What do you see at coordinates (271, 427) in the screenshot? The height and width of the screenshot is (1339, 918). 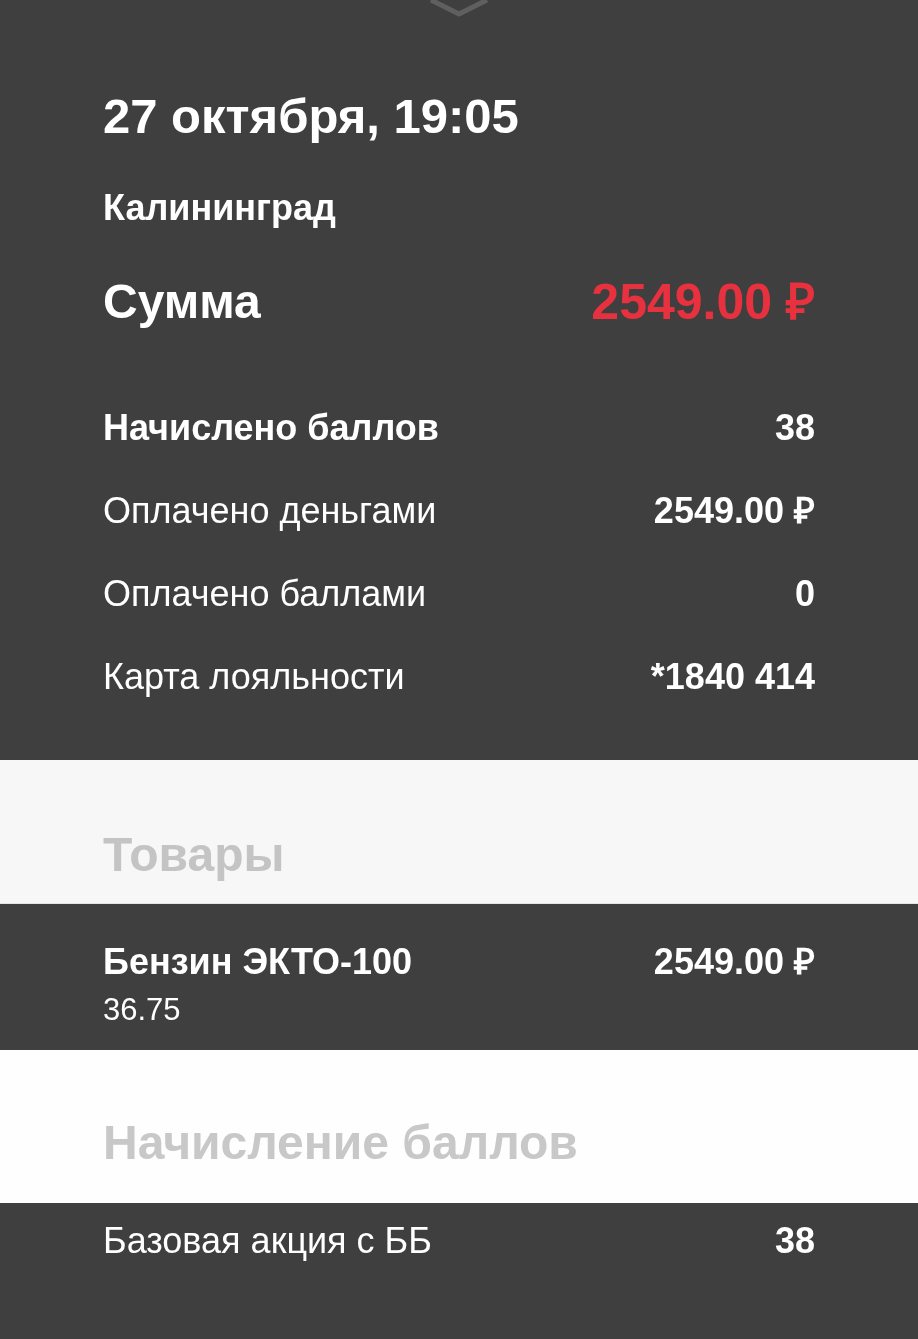 I see `detail-label: Начислено баллов` at bounding box center [271, 427].